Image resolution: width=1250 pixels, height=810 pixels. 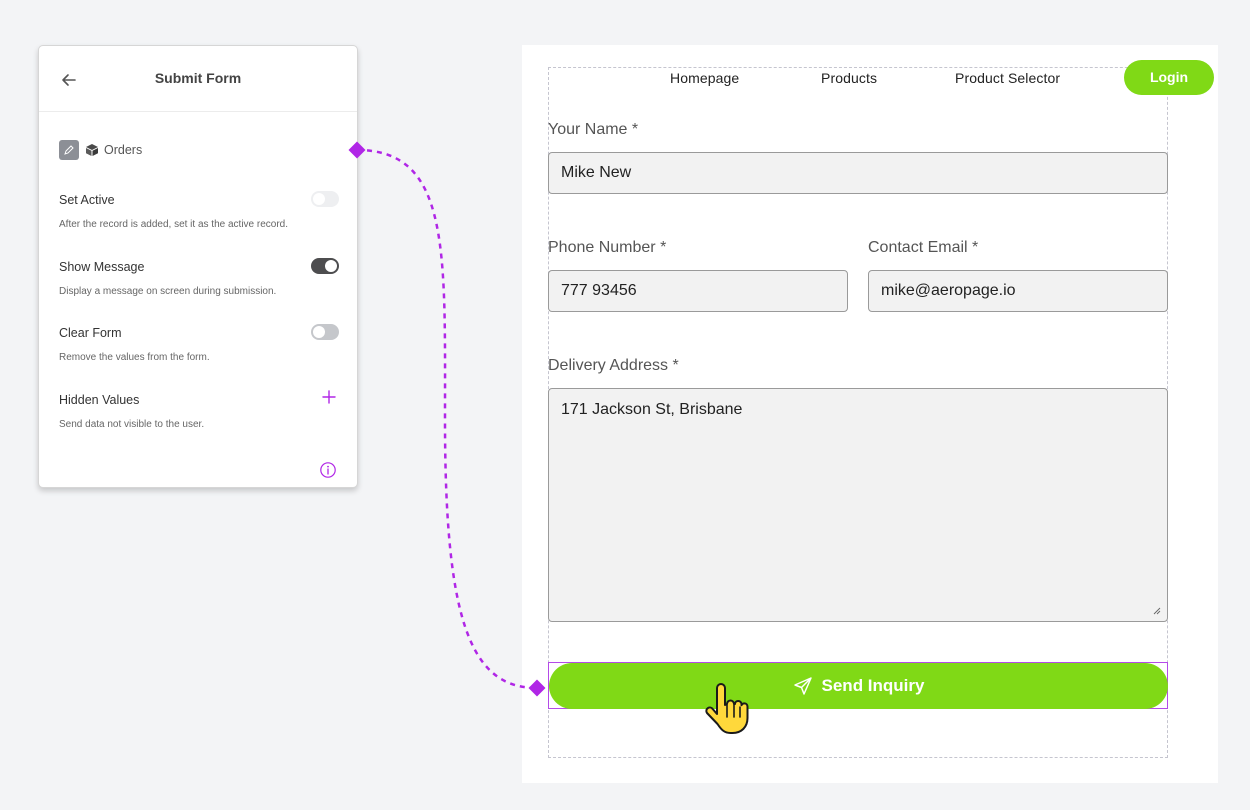 I want to click on panel-header: Submit Form, so click(x=198, y=79).